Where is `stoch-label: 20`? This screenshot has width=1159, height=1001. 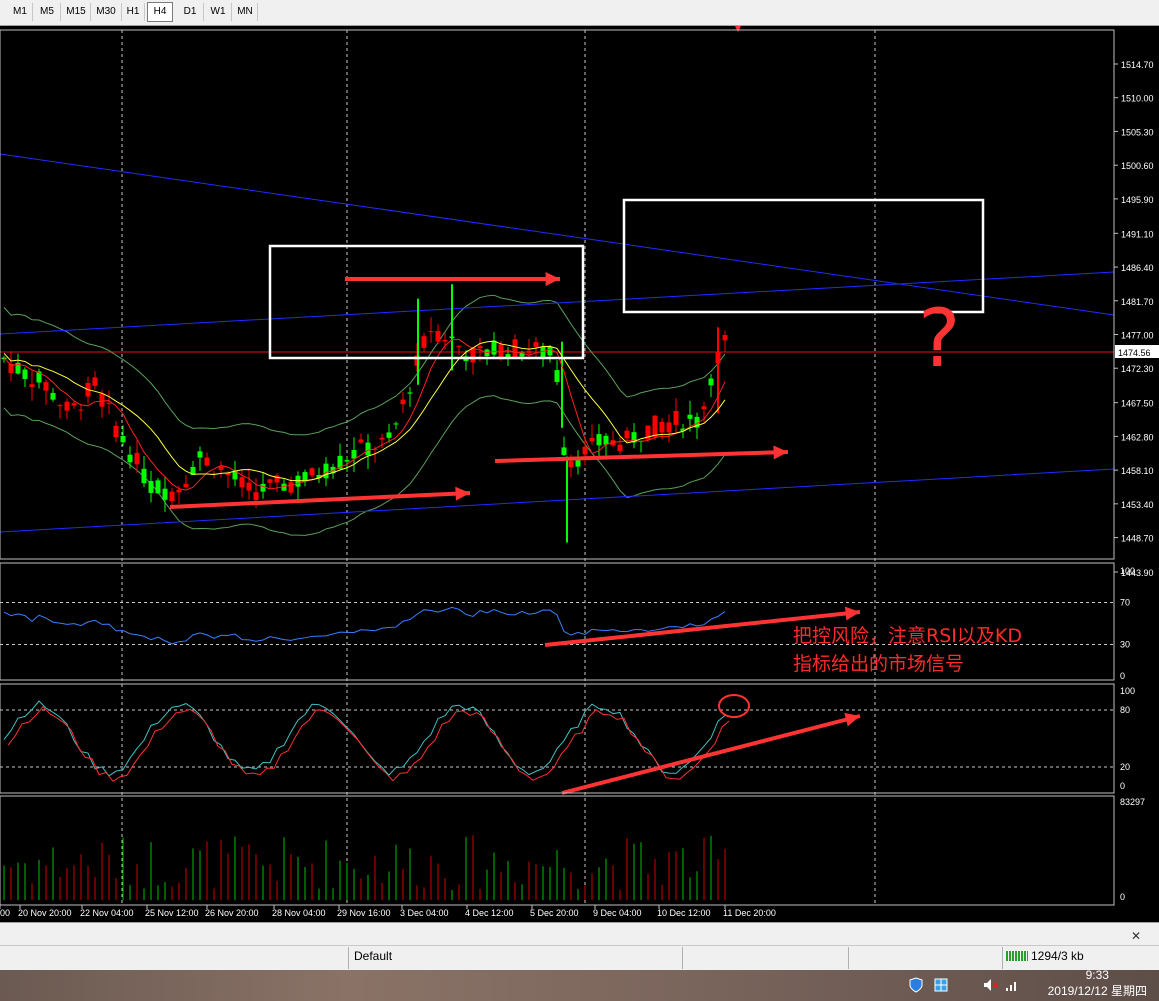 stoch-label: 20 is located at coordinates (1125, 767).